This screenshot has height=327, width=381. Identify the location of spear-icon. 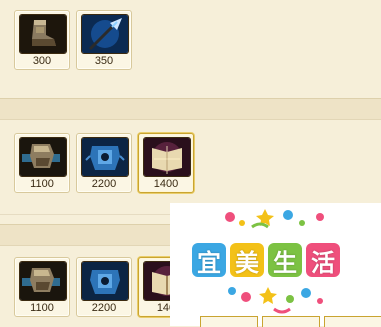
(105, 34).